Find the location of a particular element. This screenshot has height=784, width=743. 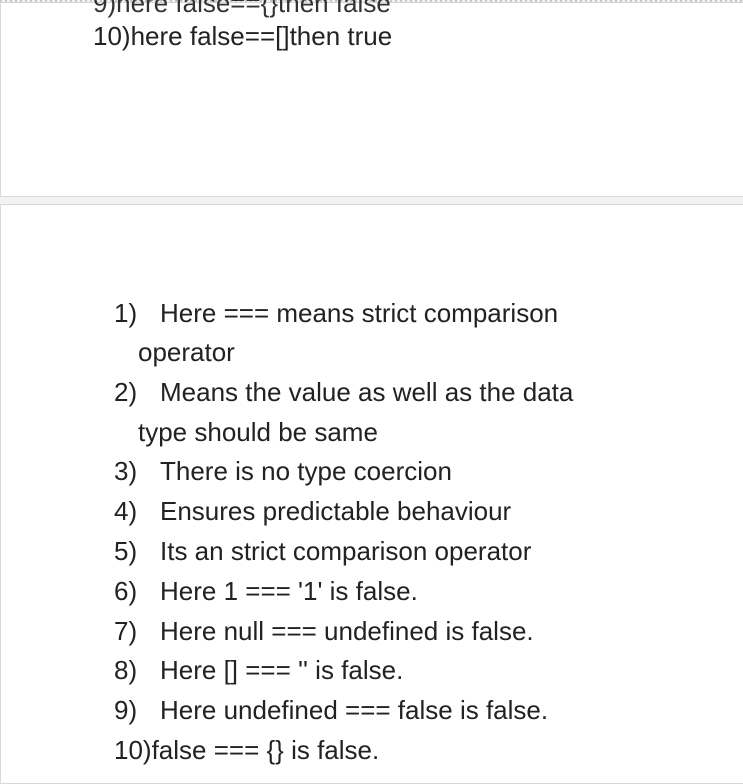

list-item: 5) Its an strict comparison operator is located at coordinates (322, 551).